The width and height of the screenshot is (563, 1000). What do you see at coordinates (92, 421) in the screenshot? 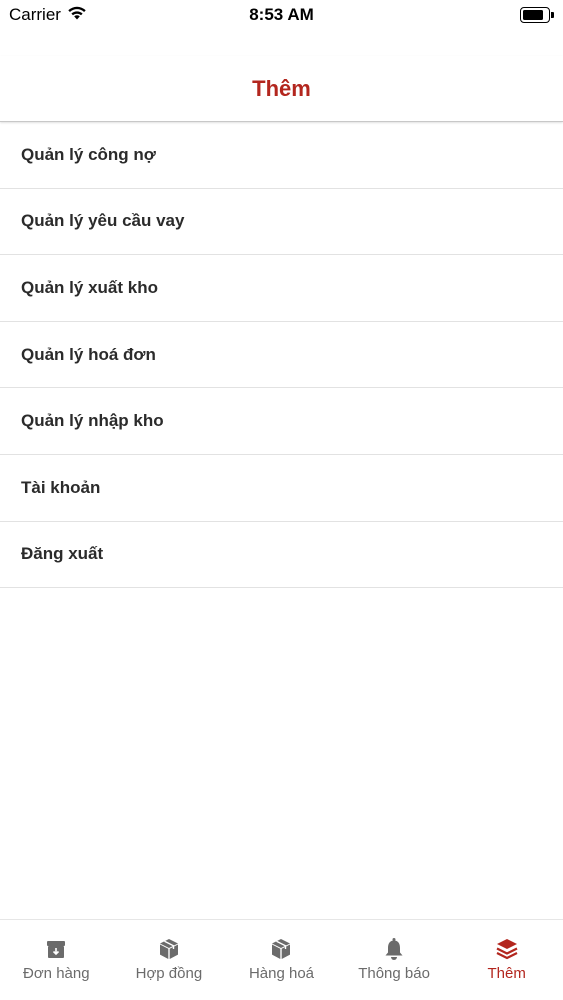
I see `menu-item-label: Quản lý nhập kho` at bounding box center [92, 421].